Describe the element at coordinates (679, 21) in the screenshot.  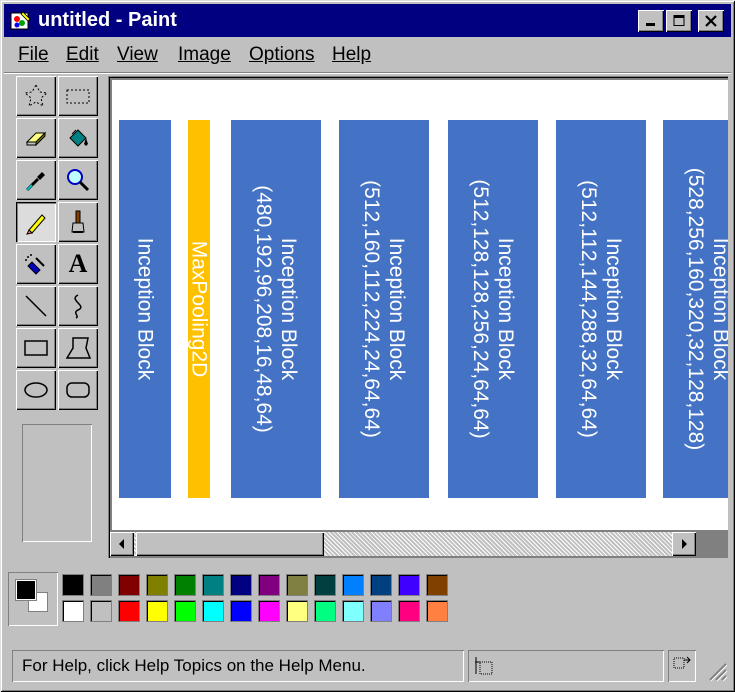
I see `maximize-button` at that location.